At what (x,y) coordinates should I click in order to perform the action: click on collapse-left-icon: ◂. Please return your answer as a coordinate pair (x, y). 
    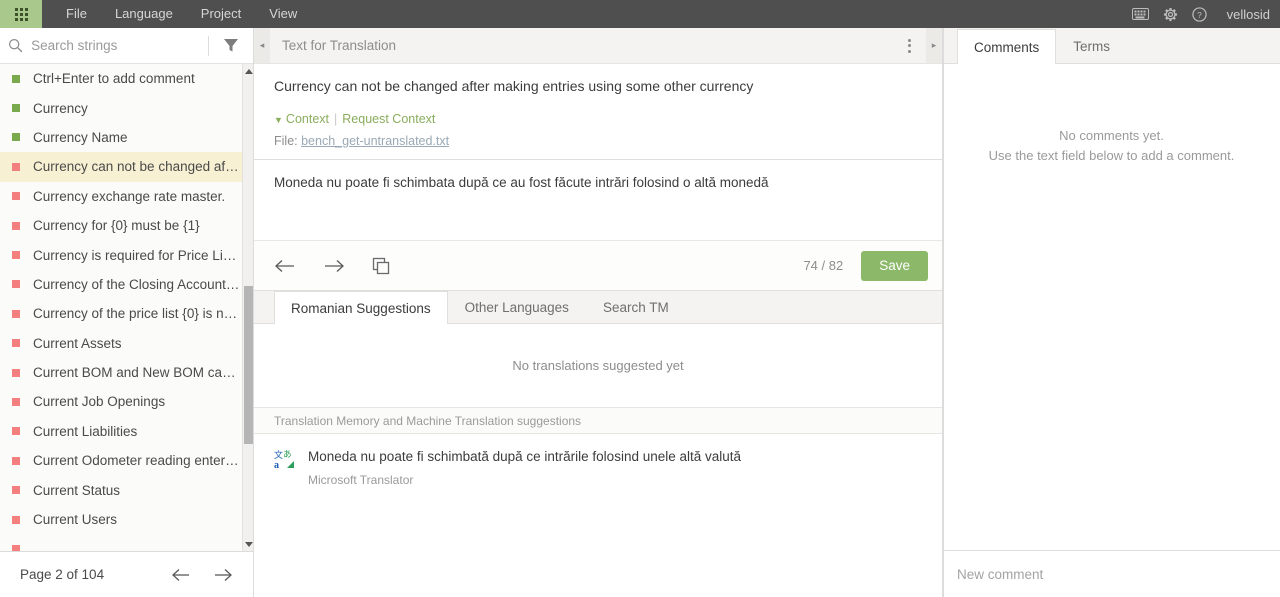
    Looking at the image, I should click on (262, 45).